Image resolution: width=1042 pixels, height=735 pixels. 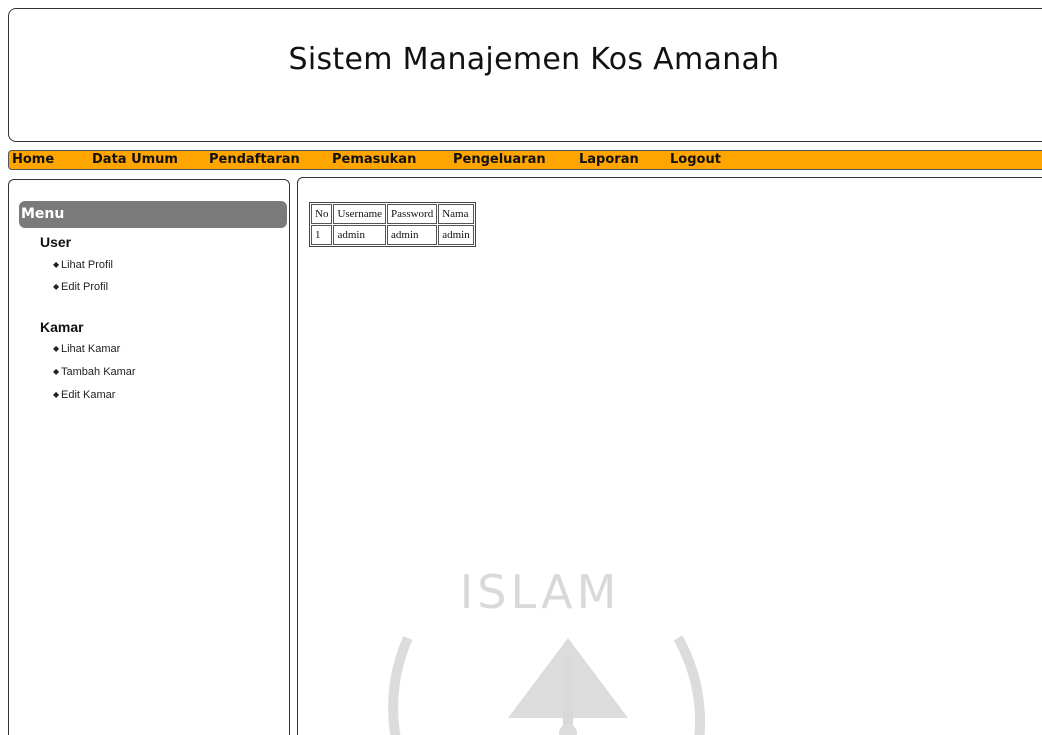 I want to click on section-title-user: User, so click(x=56, y=242).